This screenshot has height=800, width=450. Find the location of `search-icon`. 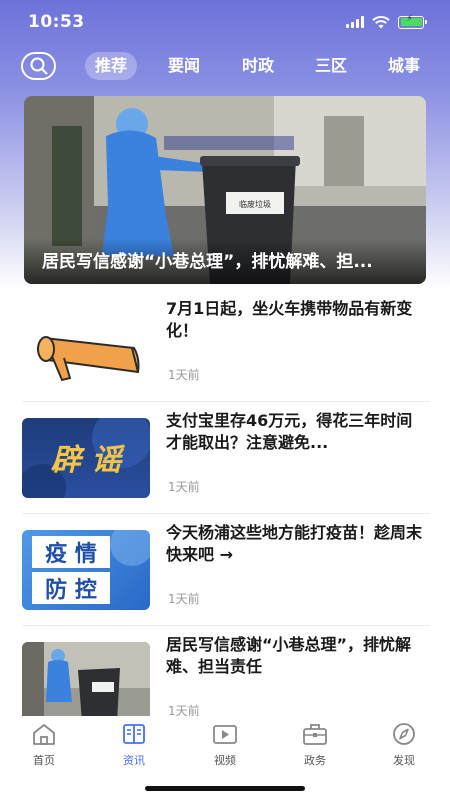

search-icon is located at coordinates (38, 66).